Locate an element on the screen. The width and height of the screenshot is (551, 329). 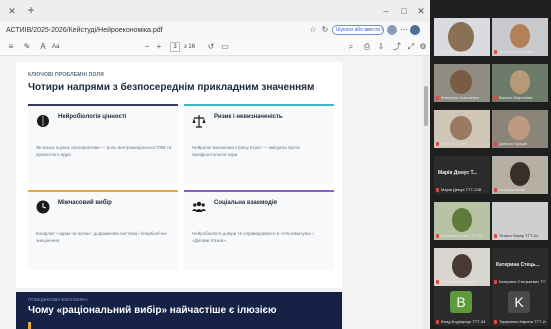
scales-icon is located at coordinates (199, 121).